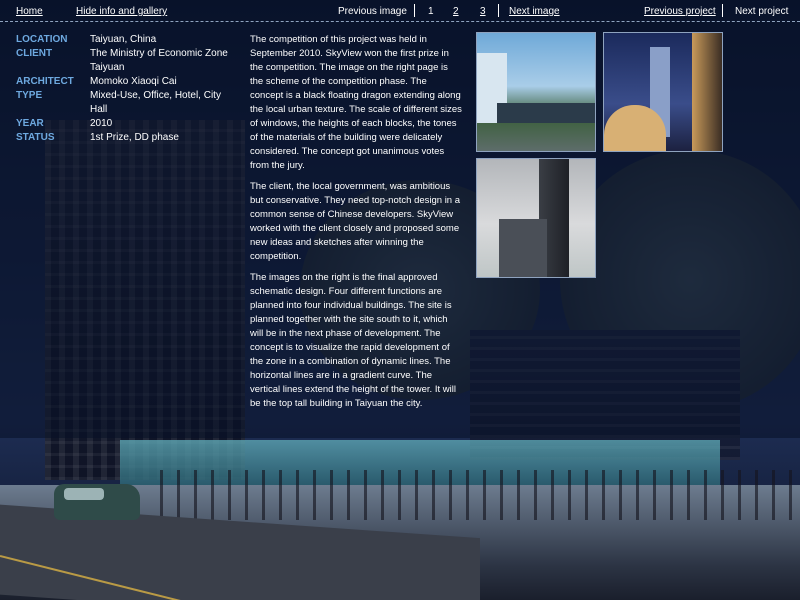  Describe the element at coordinates (134, 137) in the screenshot. I see `status-value: 1st Prize, DD phase` at that location.